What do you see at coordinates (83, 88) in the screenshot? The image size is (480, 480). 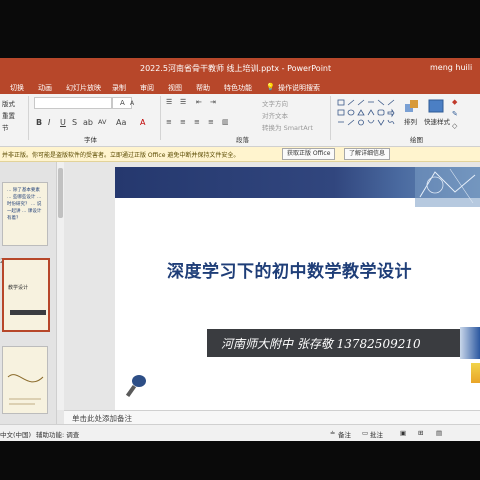 I see `tab-slideshow: 幻灯片放映` at bounding box center [83, 88].